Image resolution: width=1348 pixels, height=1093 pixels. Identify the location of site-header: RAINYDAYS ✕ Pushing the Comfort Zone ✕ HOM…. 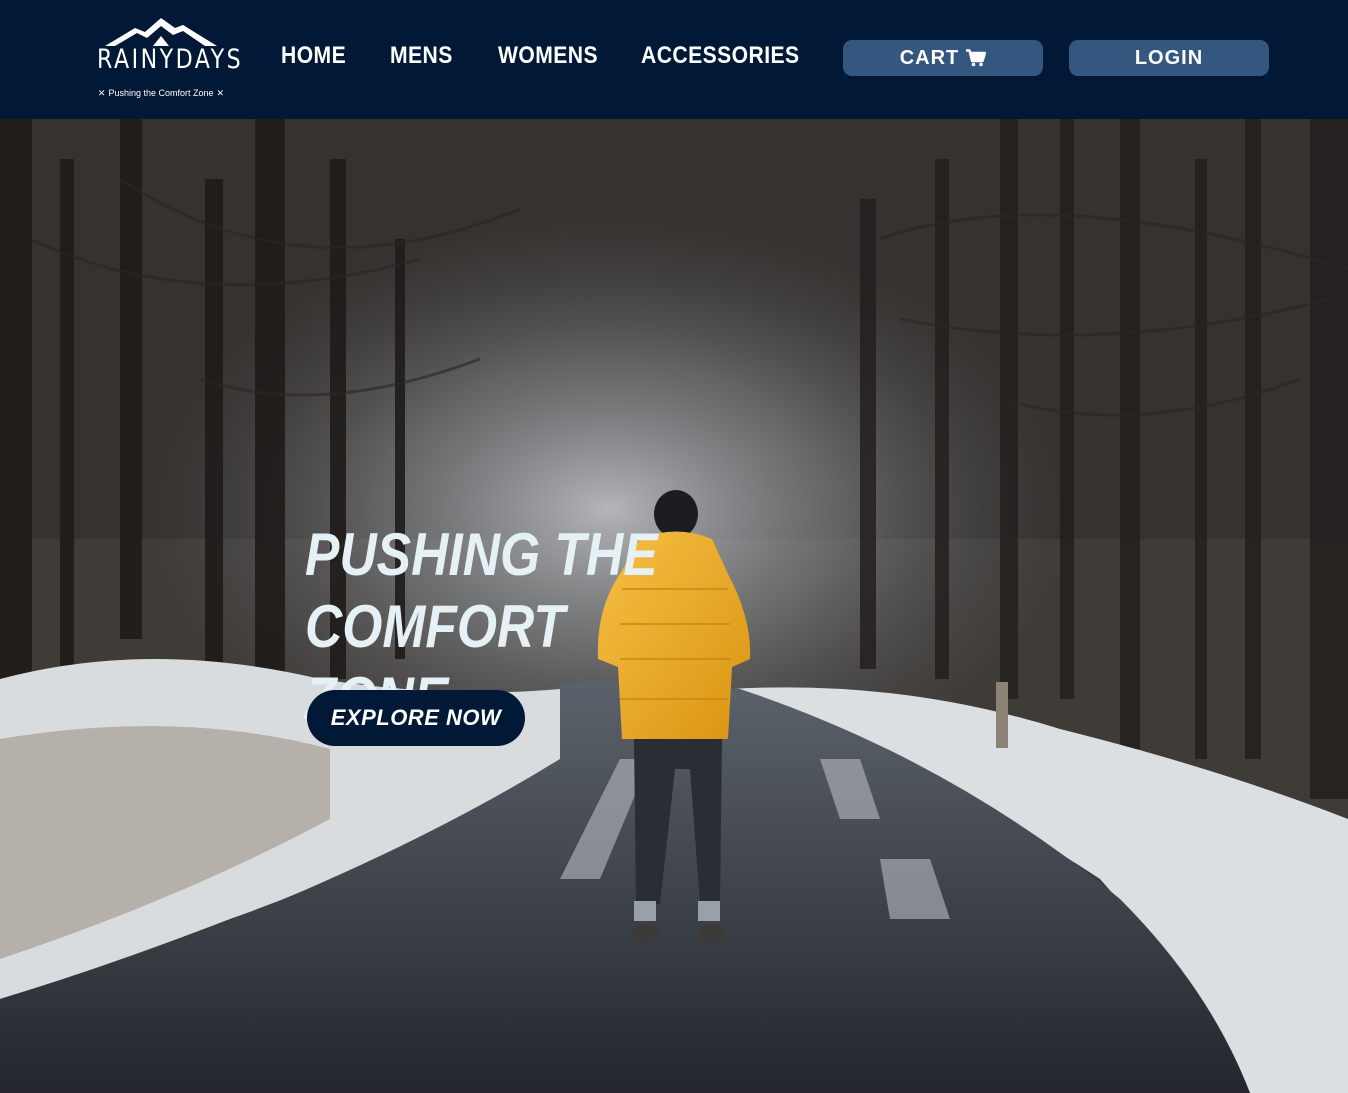
(674, 59).